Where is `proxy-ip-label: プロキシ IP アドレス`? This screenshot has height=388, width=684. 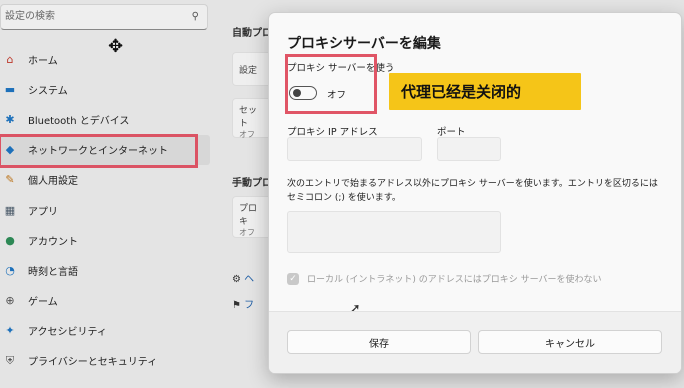
proxy-ip-label: プロキシ IP アドレス is located at coordinates (332, 132).